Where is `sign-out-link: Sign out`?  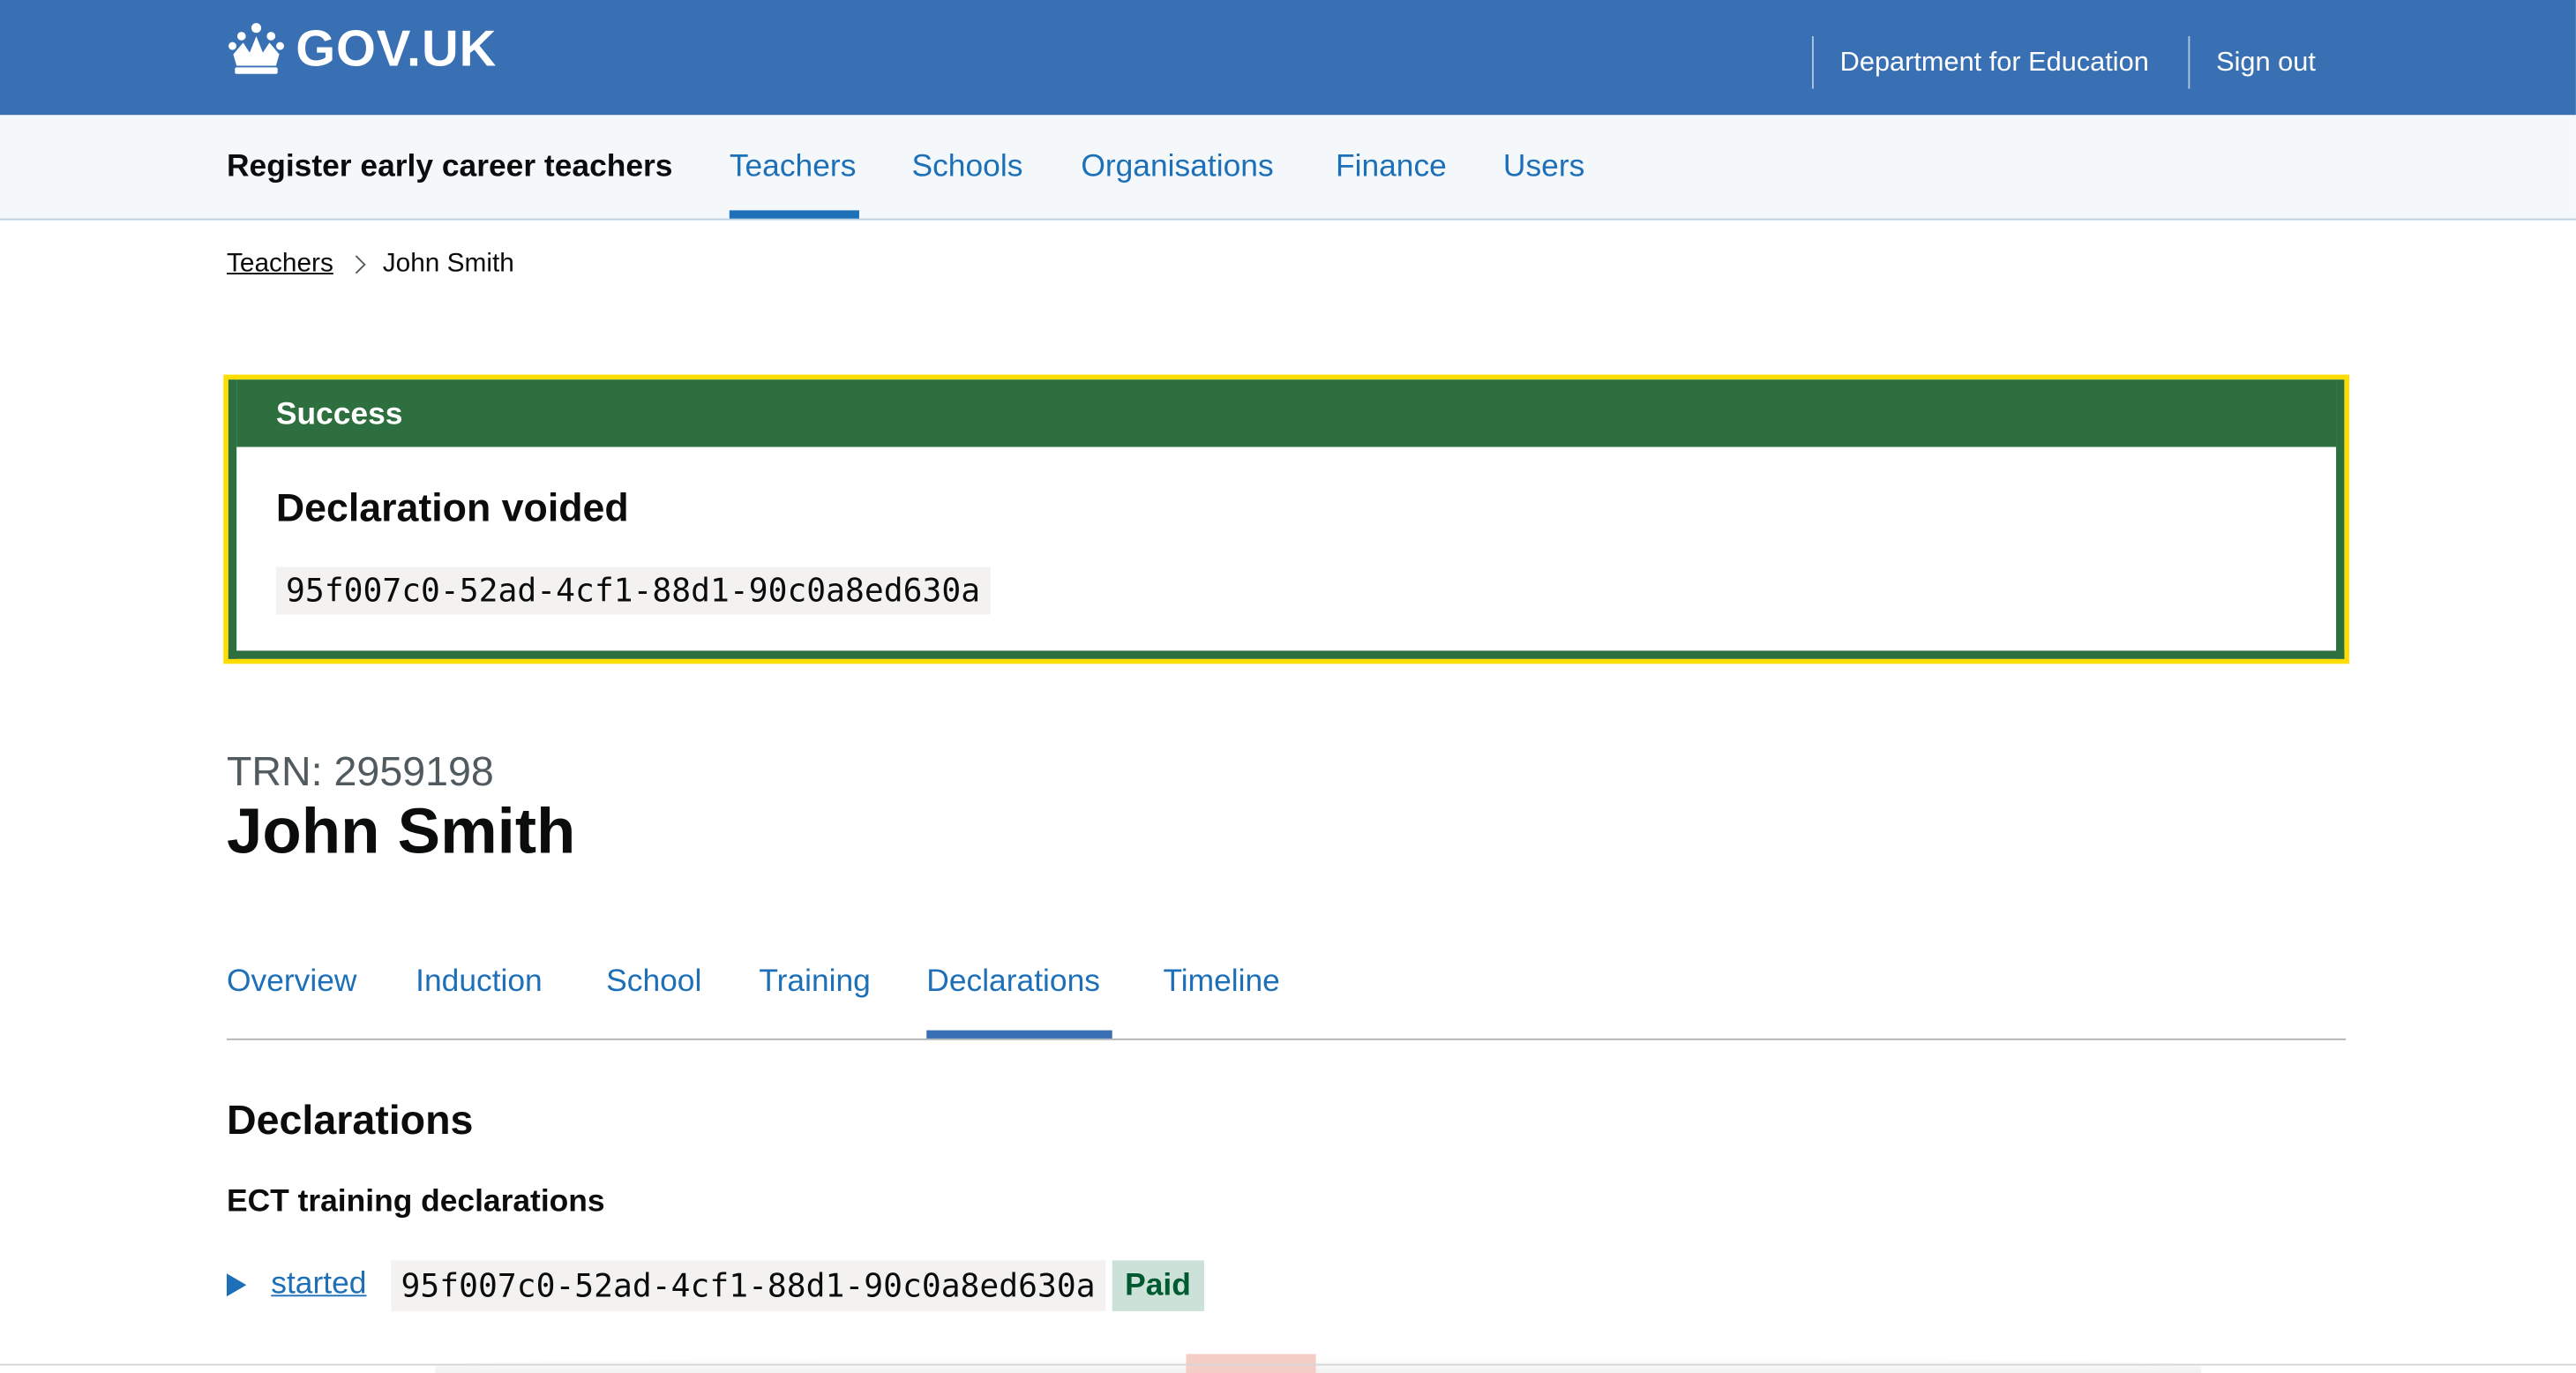 sign-out-link: Sign out is located at coordinates (2266, 64).